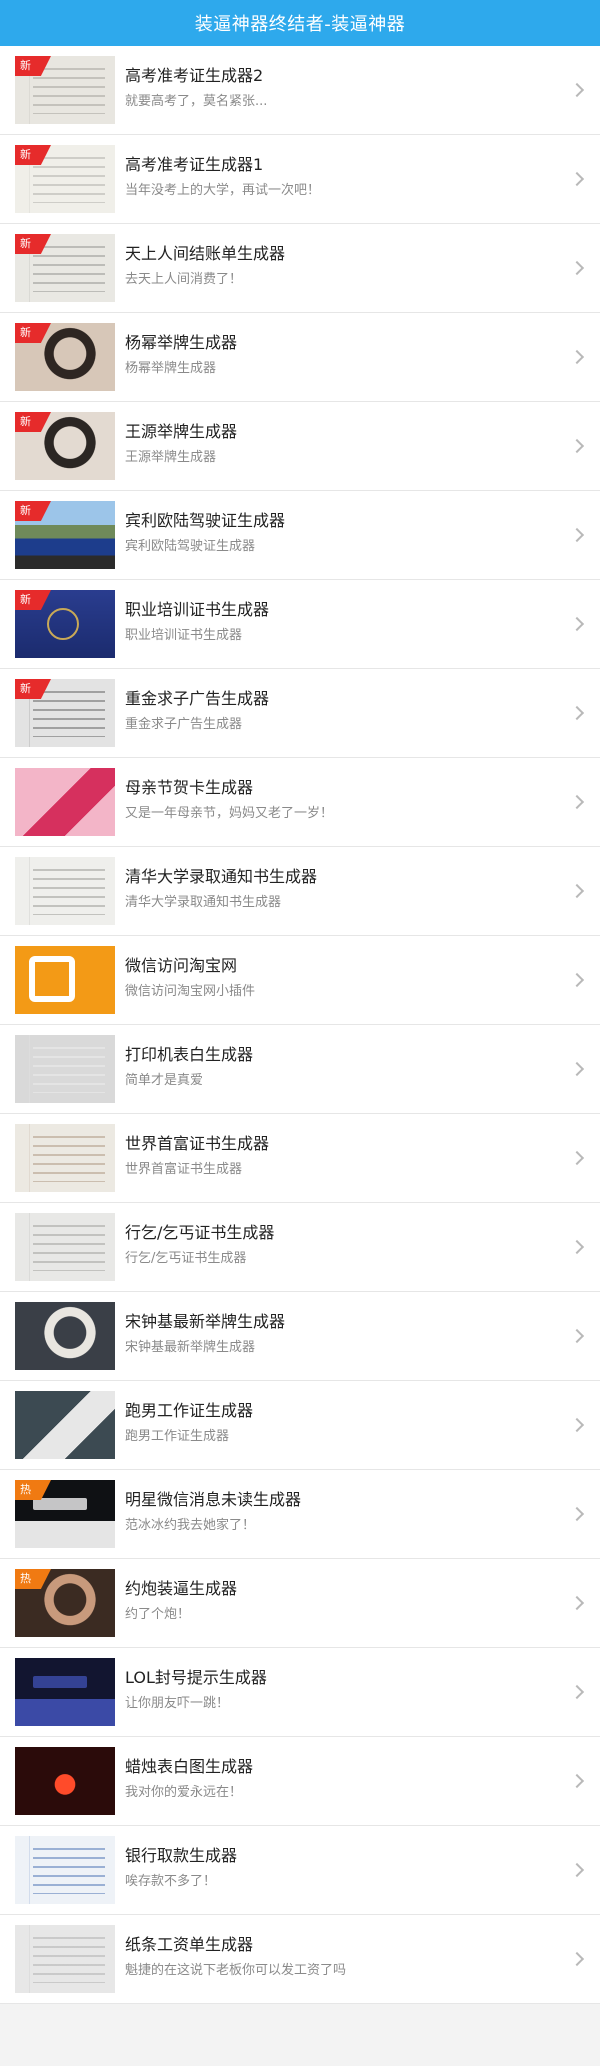 The image size is (600, 2066). I want to click on list-item: 母亲节贺卡生成器 又是一年母亲节，妈妈又老了一岁！, so click(300, 802).